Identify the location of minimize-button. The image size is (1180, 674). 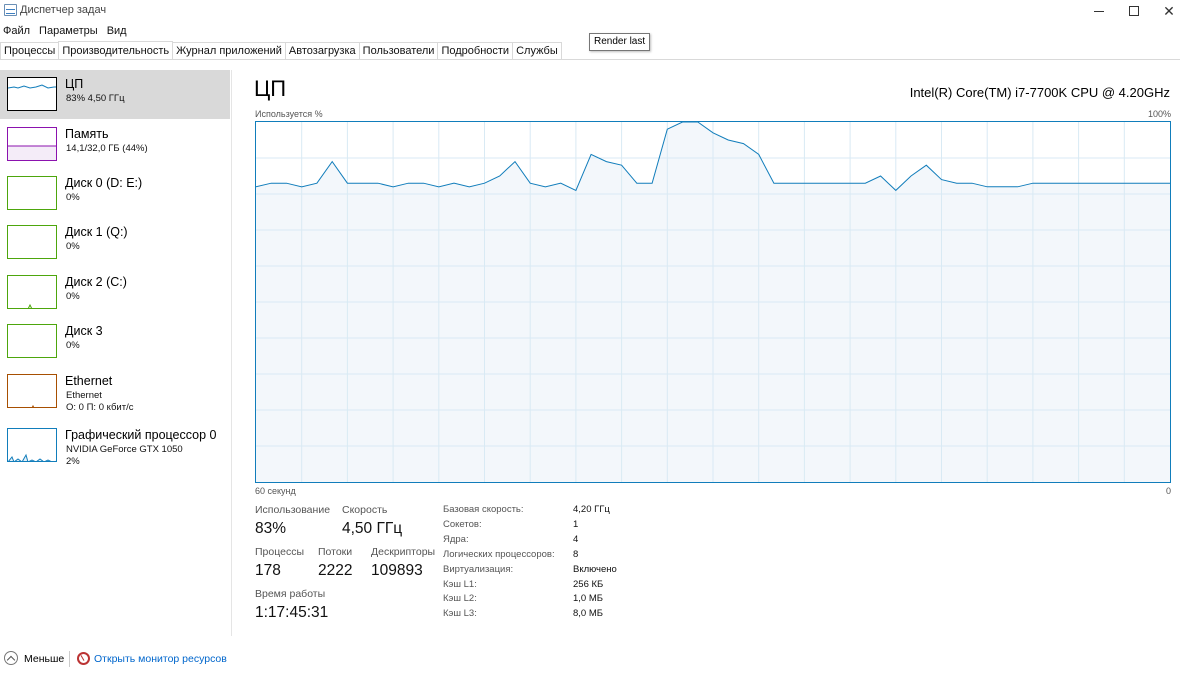
(1099, 11).